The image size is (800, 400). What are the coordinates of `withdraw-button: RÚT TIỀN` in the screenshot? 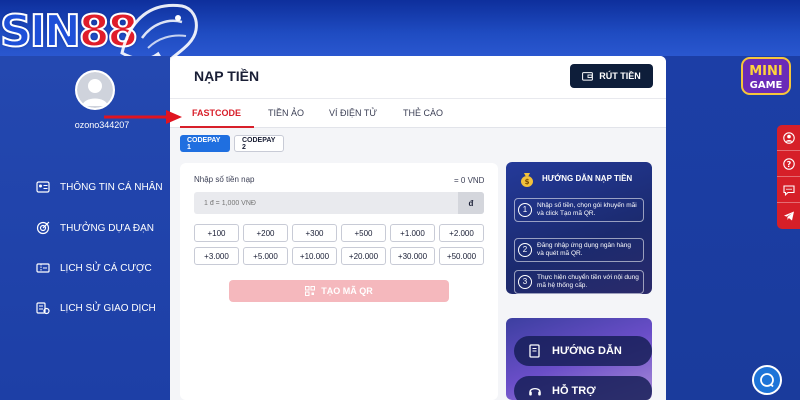 It's located at (611, 76).